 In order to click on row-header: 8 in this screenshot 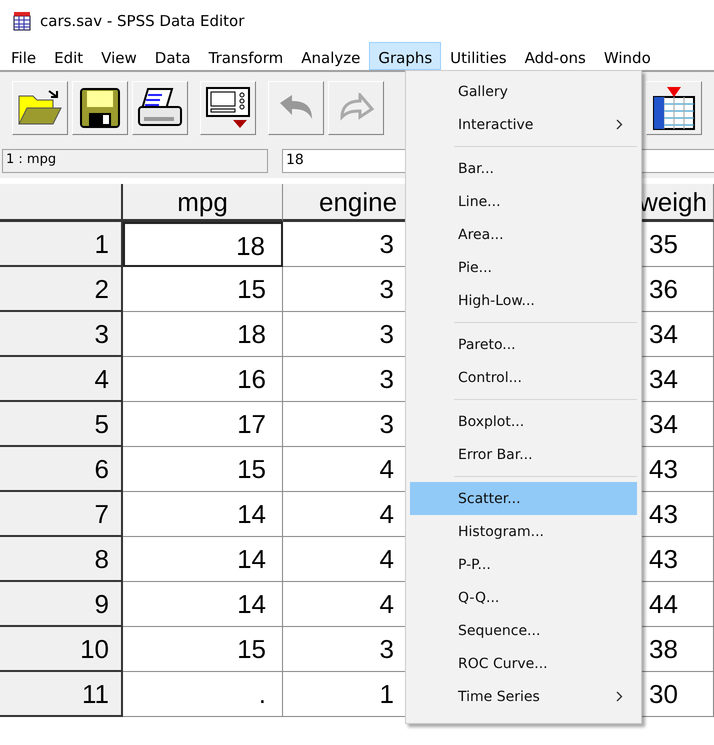, I will do `click(61, 559)`.